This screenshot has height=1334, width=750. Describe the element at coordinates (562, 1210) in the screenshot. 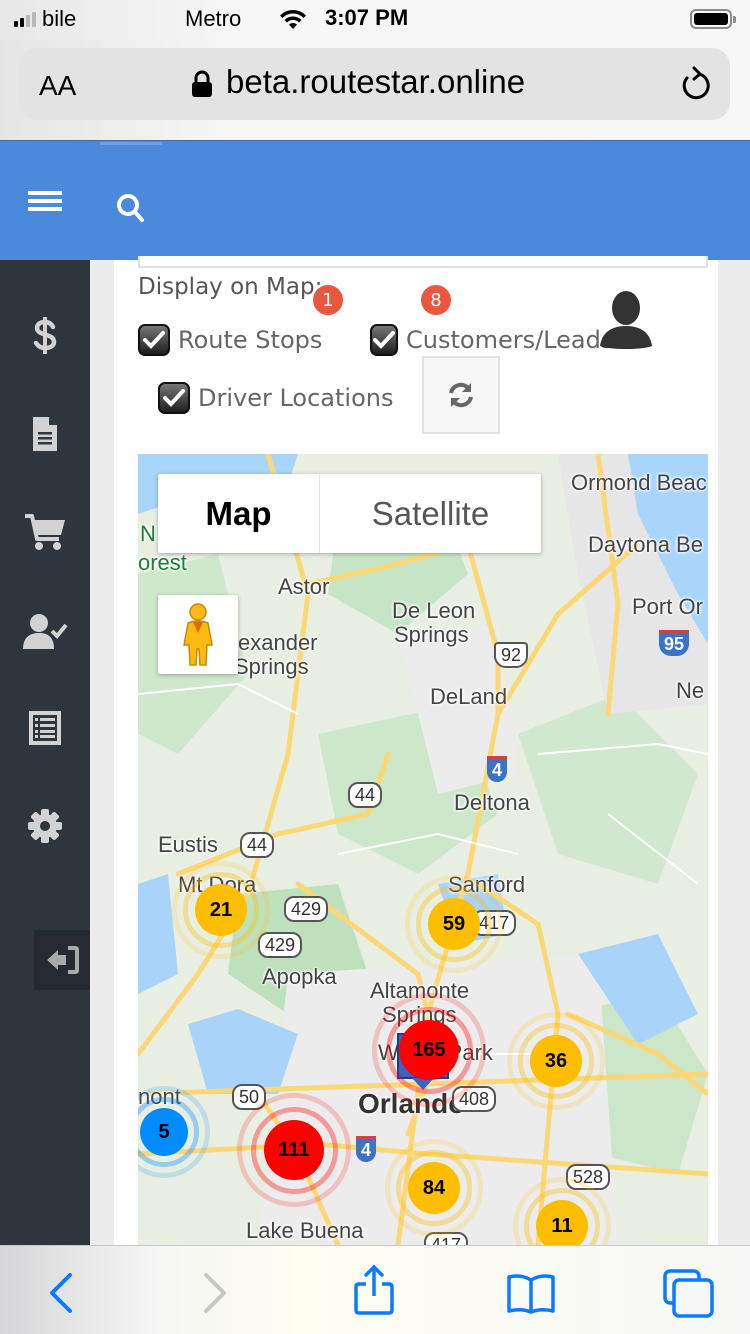

I see `marker-cluster: 11` at that location.